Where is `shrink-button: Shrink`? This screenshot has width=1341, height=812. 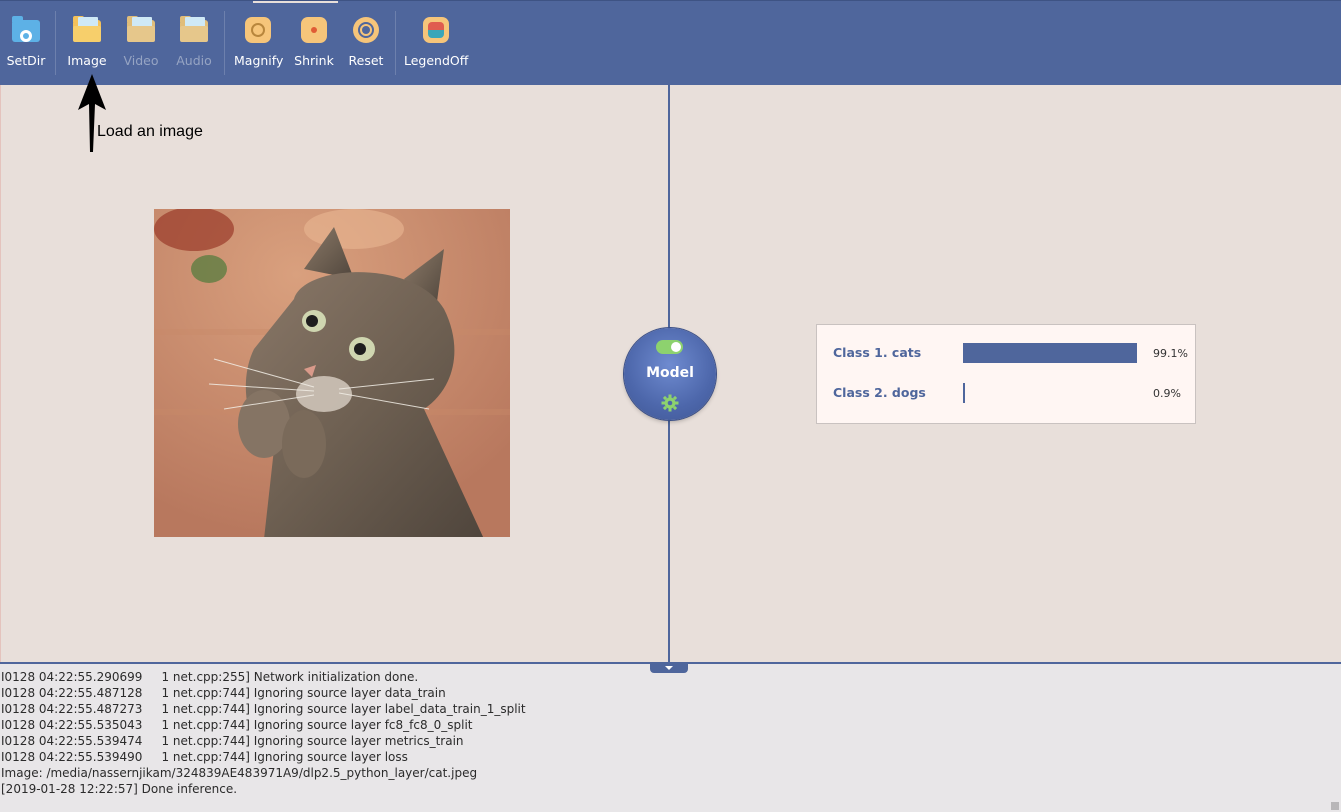 shrink-button: Shrink is located at coordinates (314, 41).